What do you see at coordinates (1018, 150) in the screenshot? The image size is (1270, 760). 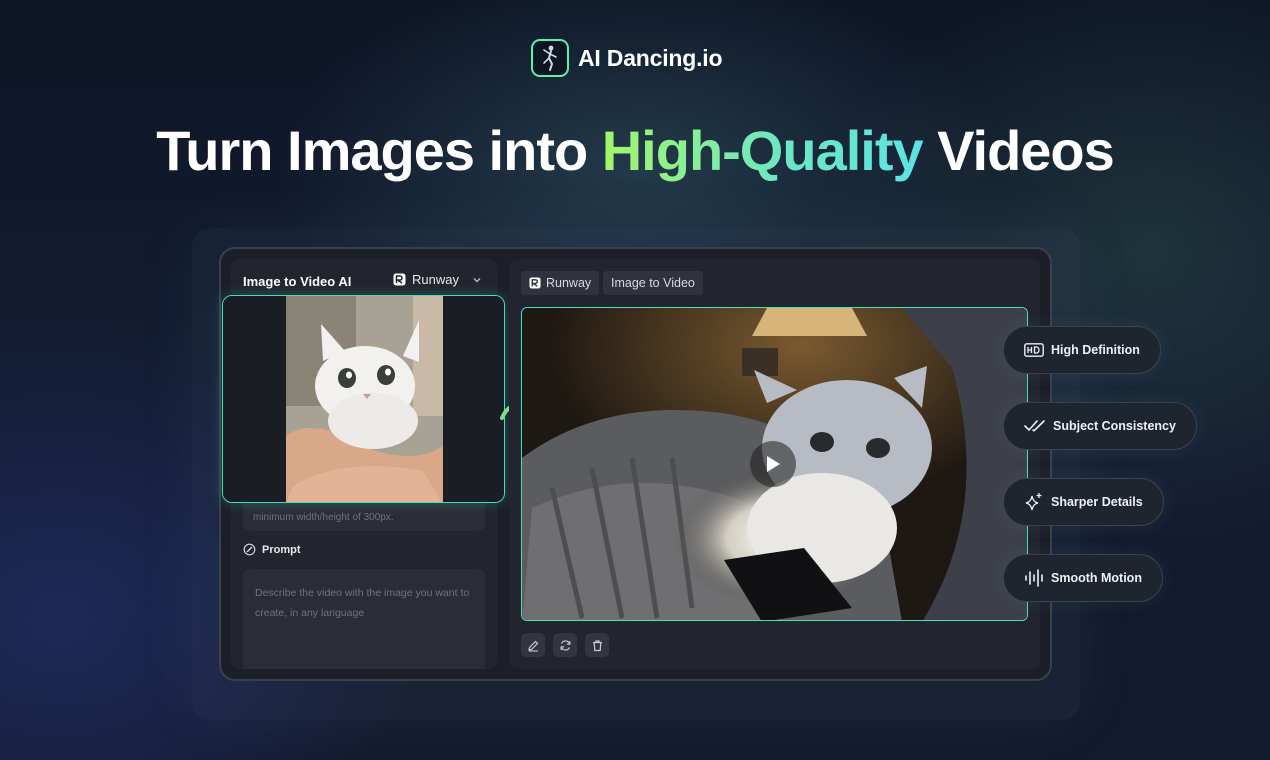 I see `headline-part-2: Videos` at bounding box center [1018, 150].